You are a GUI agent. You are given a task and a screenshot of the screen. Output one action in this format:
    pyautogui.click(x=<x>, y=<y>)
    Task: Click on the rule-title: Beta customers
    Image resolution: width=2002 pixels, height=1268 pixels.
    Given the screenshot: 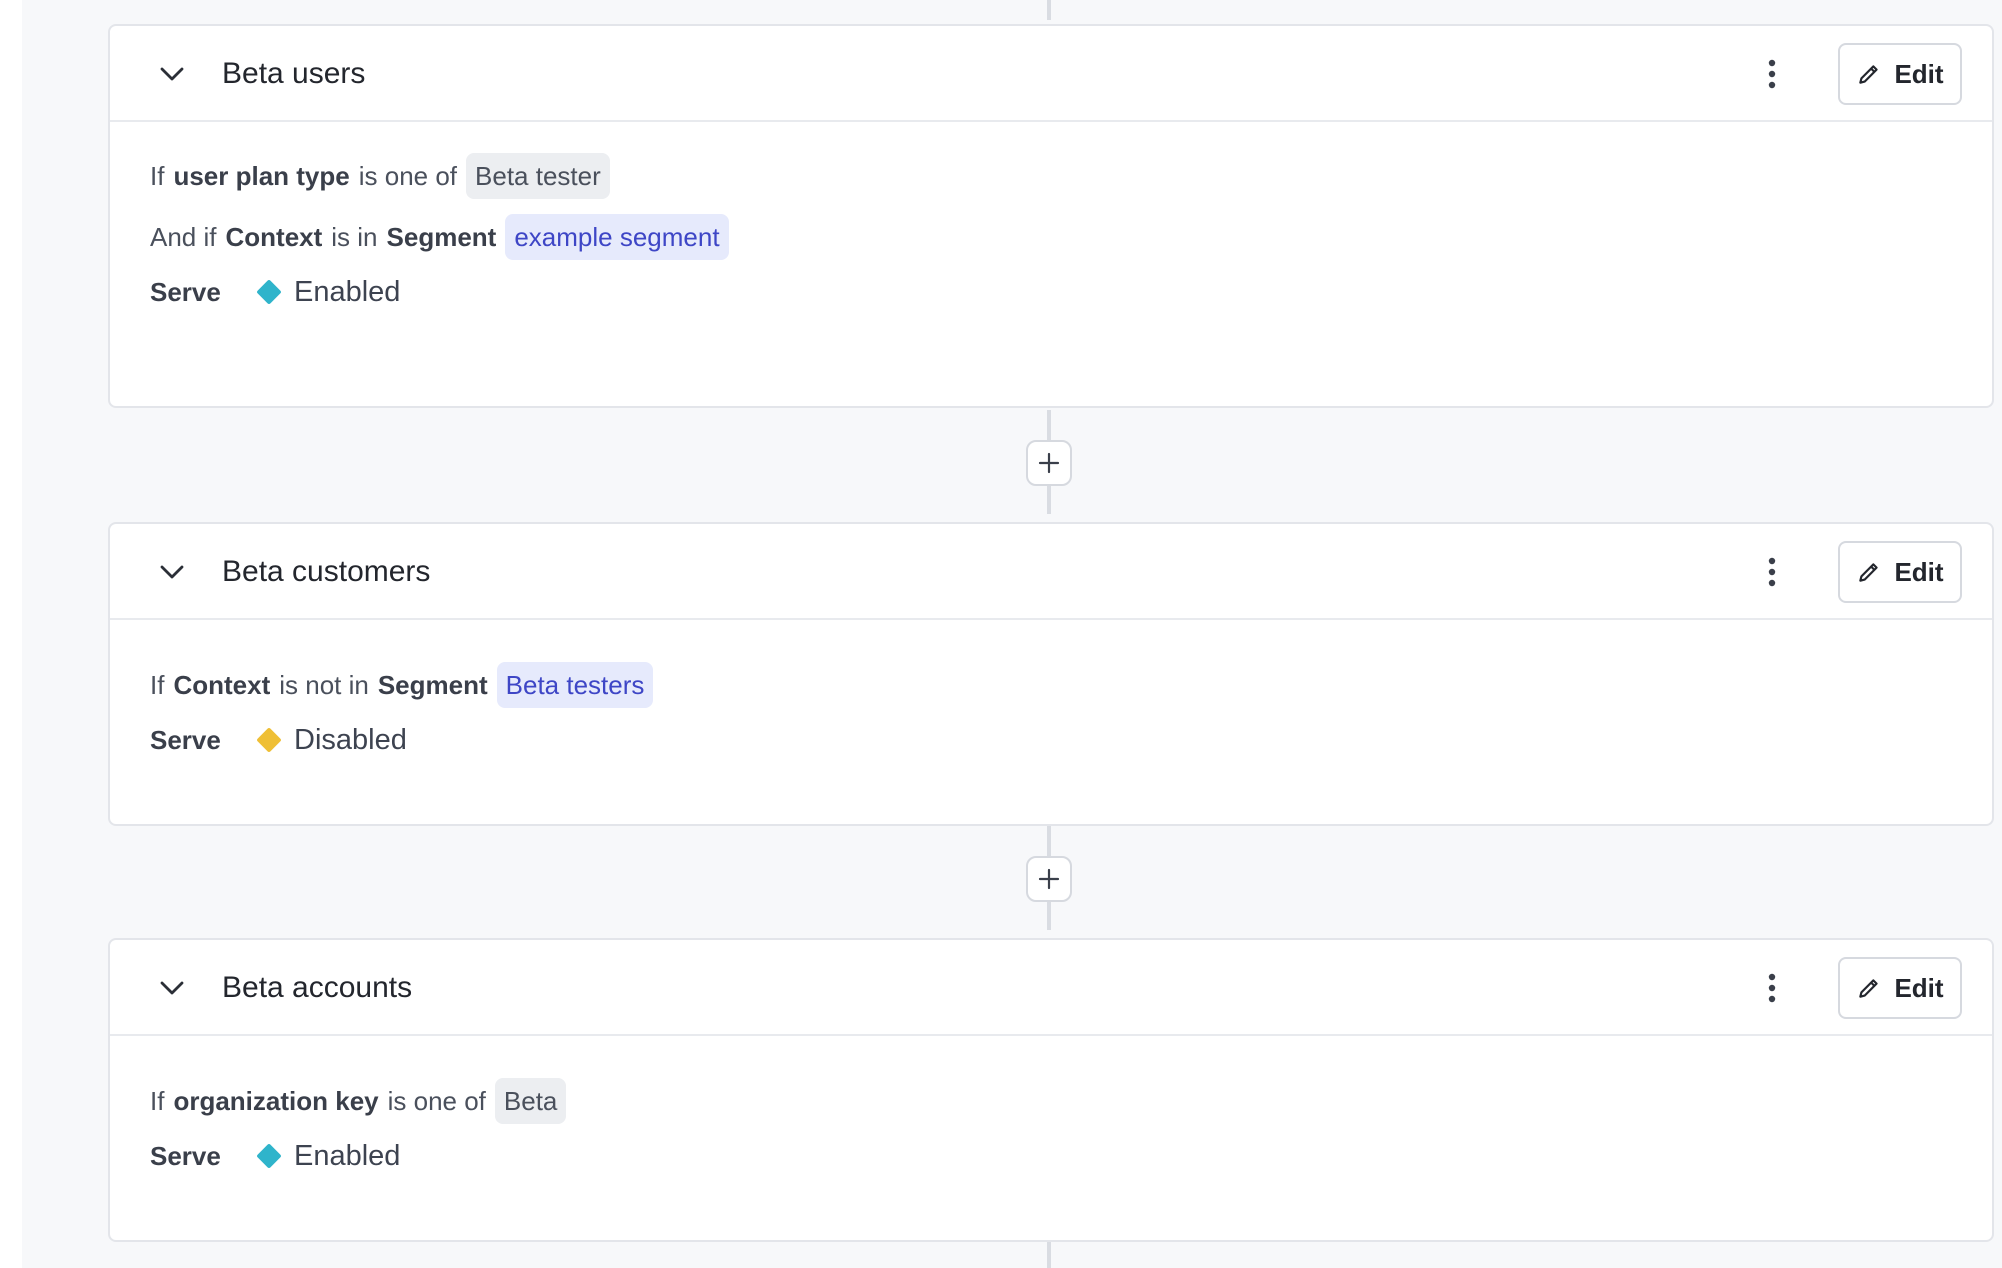 What is the action you would take?
    pyautogui.click(x=326, y=571)
    